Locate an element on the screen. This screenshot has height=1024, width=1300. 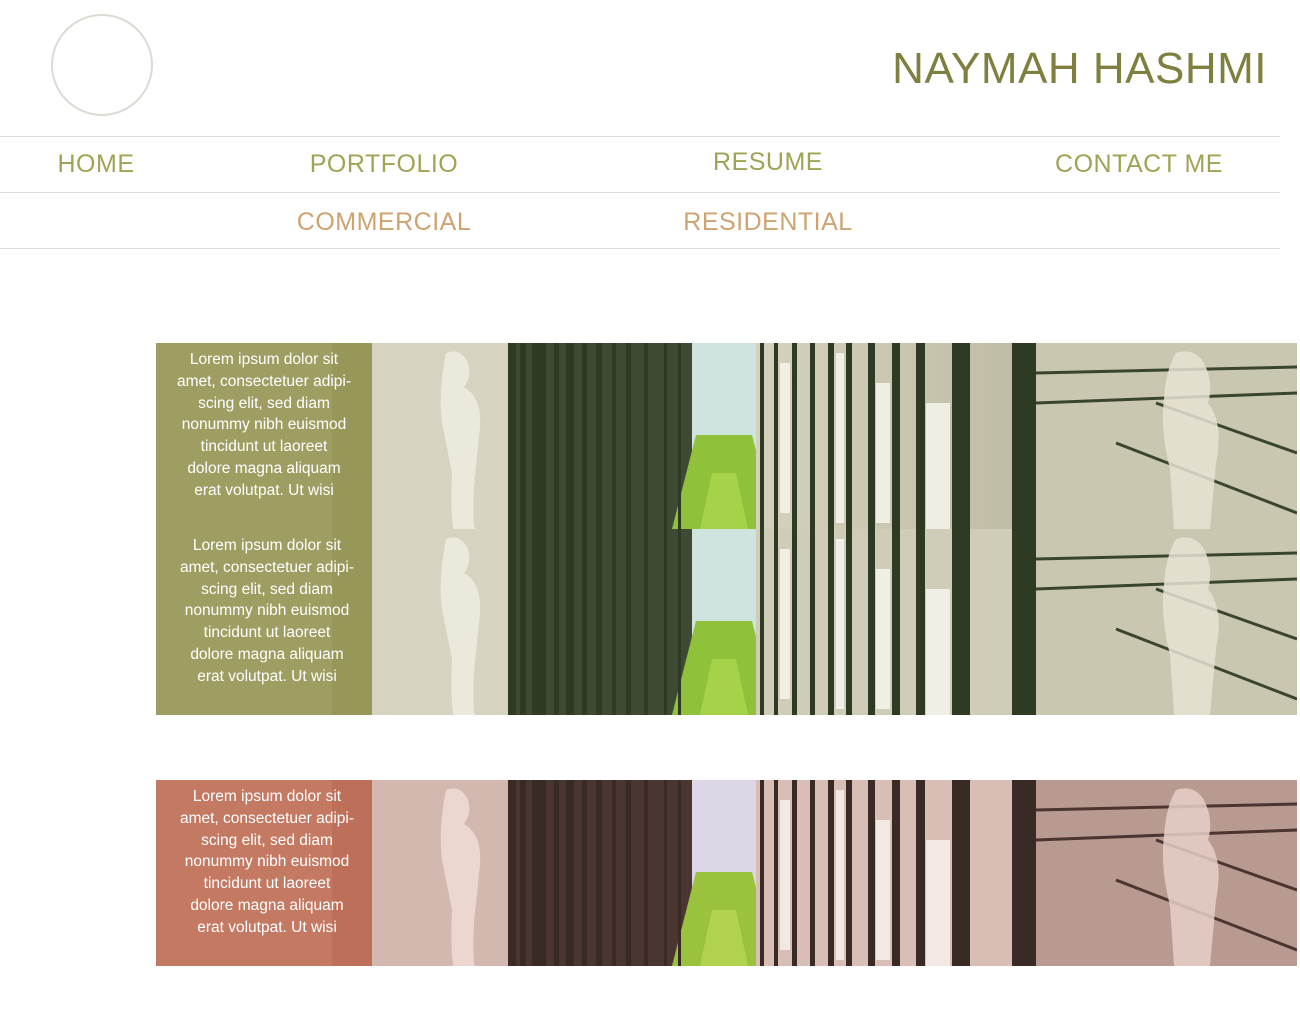
nav-home: HOME is located at coordinates (96, 164).